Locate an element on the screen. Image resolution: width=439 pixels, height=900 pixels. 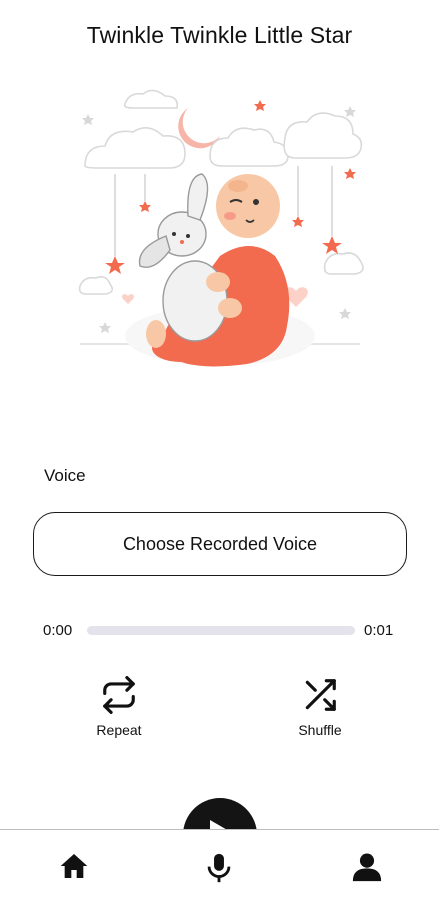
choose-recorded-voice-label: Choose Recorded Voice is located at coordinates (220, 543).